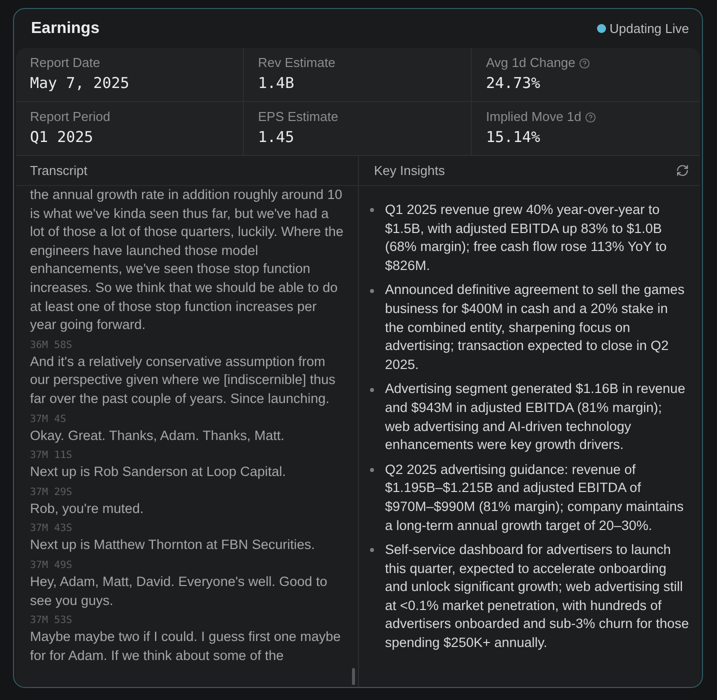 The height and width of the screenshot is (700, 717). Describe the element at coordinates (531, 63) in the screenshot. I see `stat-label: Avg 1d Change` at that location.